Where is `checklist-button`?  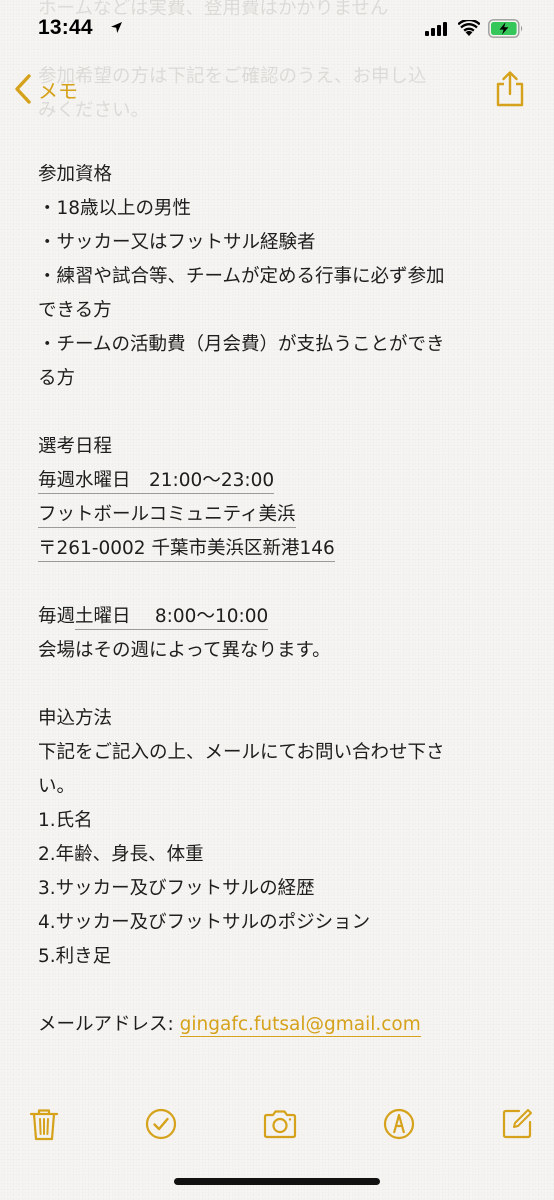 checklist-button is located at coordinates (161, 1124).